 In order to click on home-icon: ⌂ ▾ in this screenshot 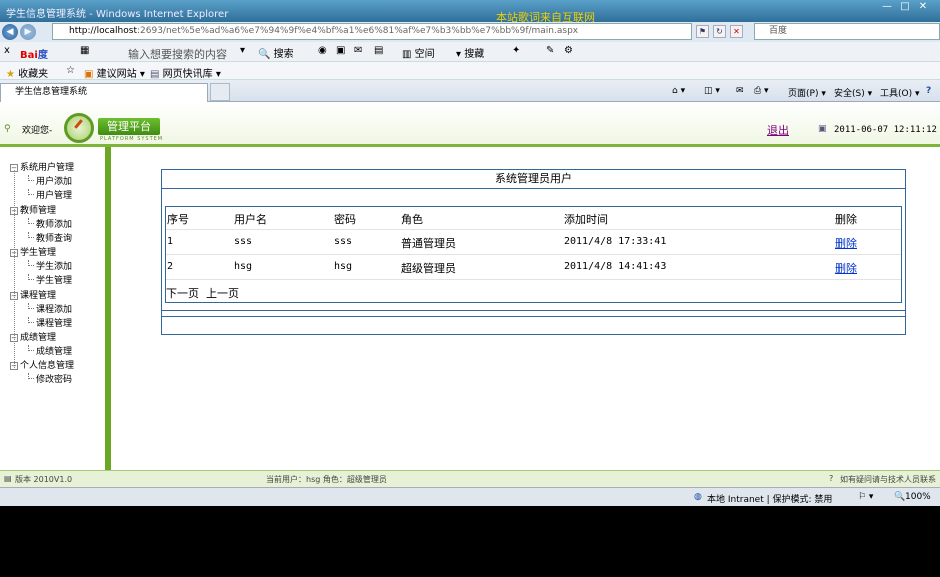, I will do `click(678, 91)`.